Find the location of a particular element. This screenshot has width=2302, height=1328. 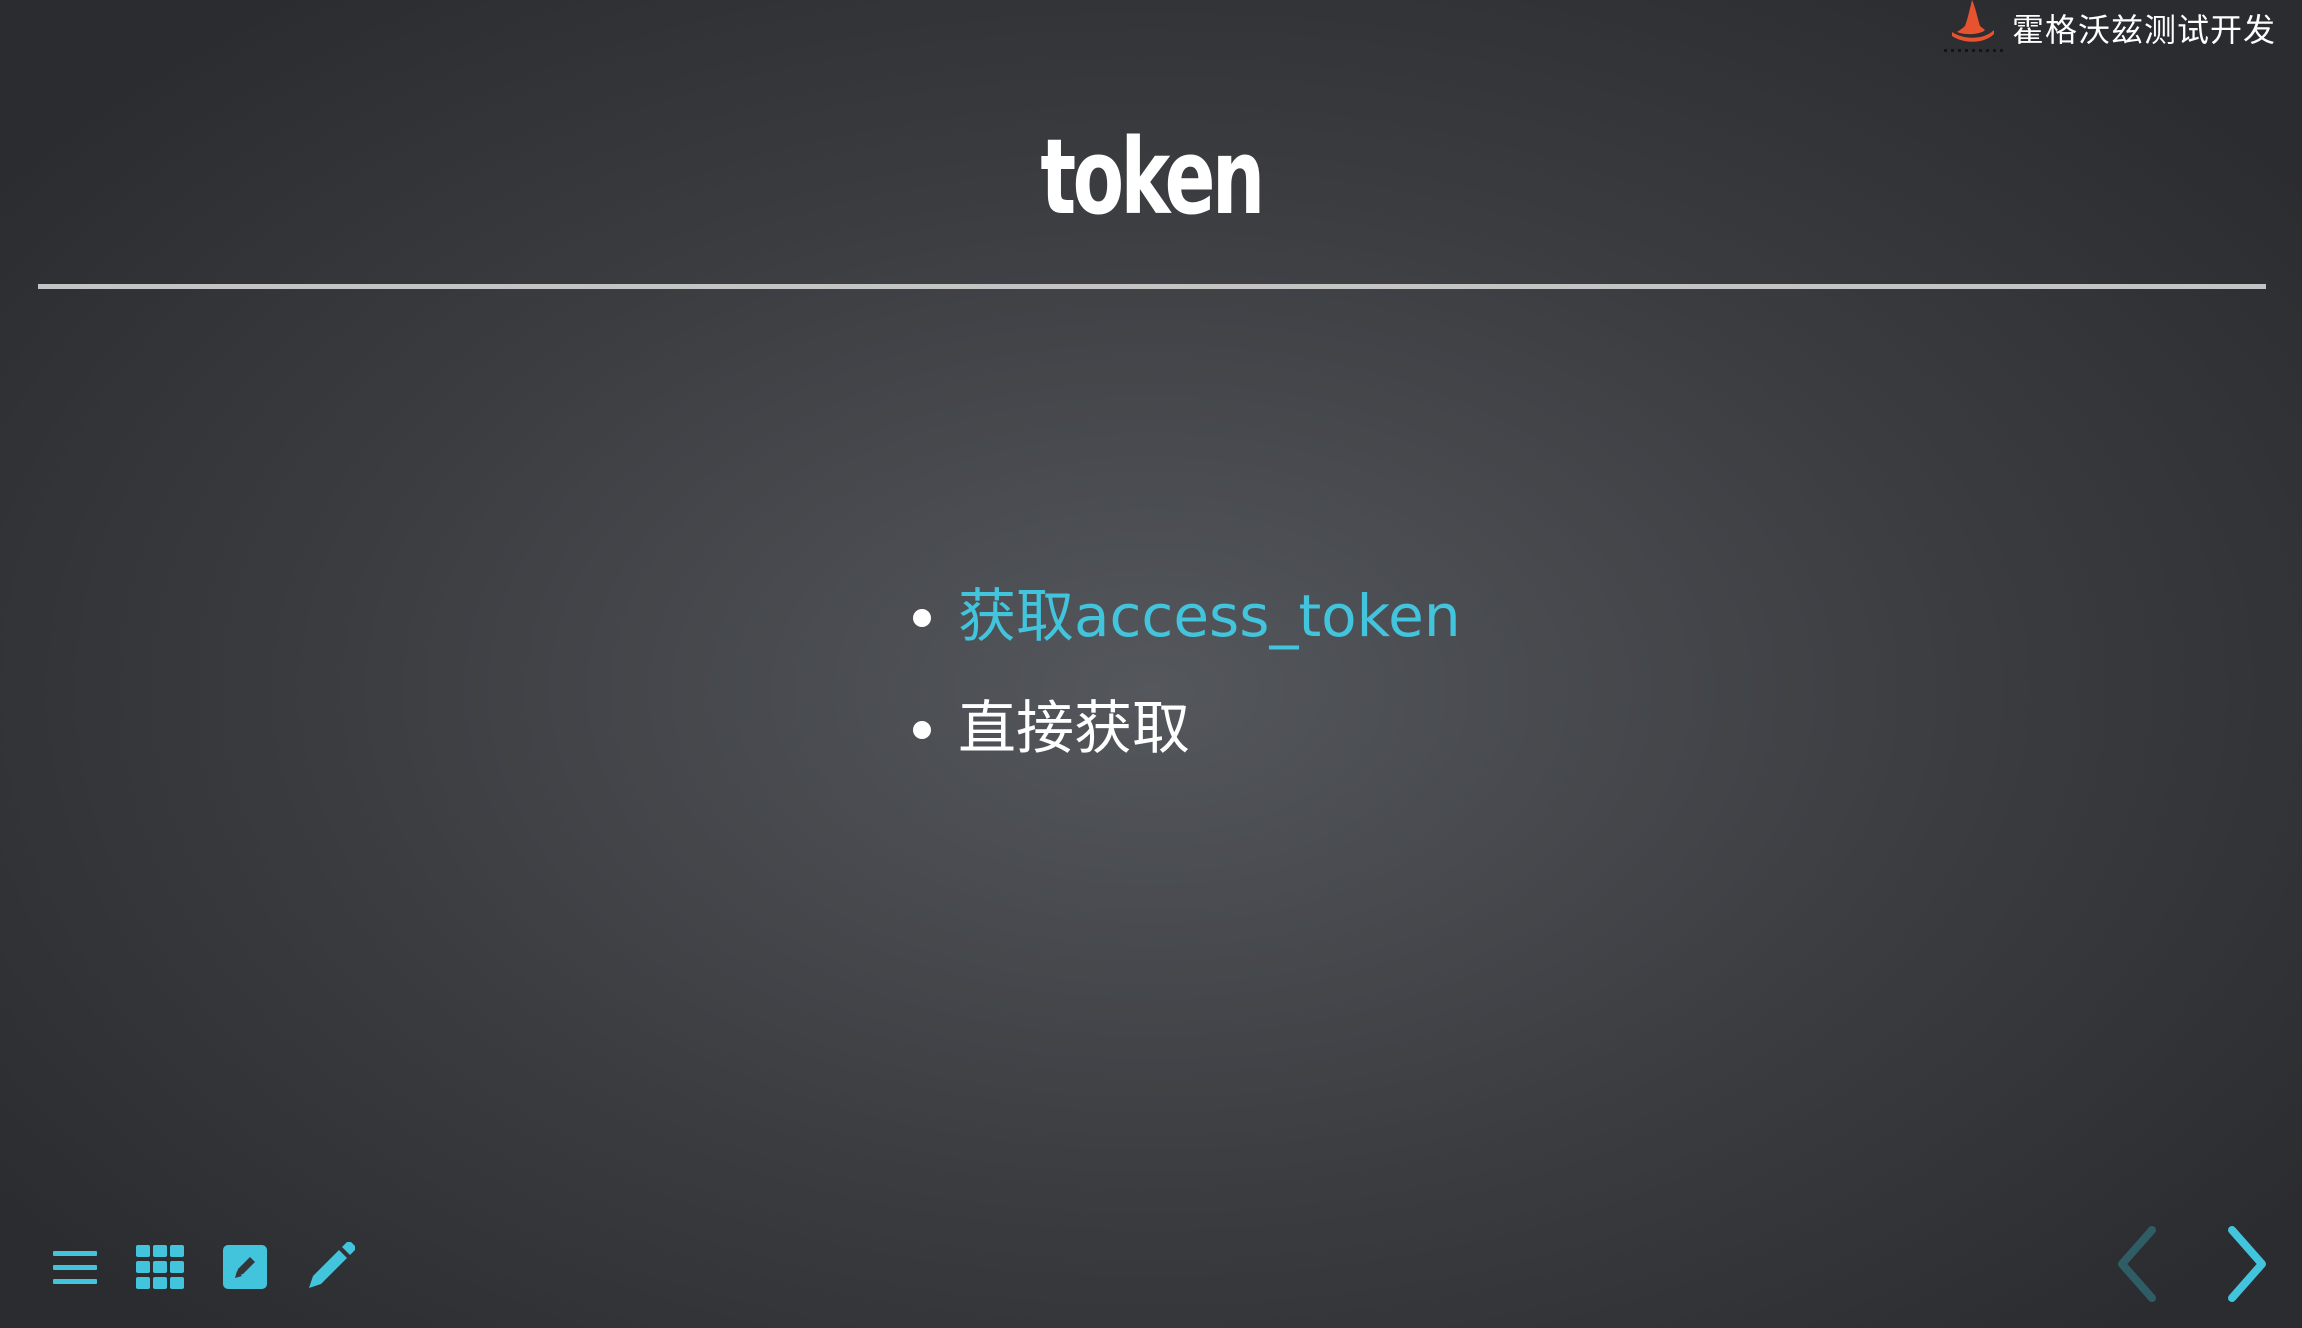

draw-button is located at coordinates (330, 1267).